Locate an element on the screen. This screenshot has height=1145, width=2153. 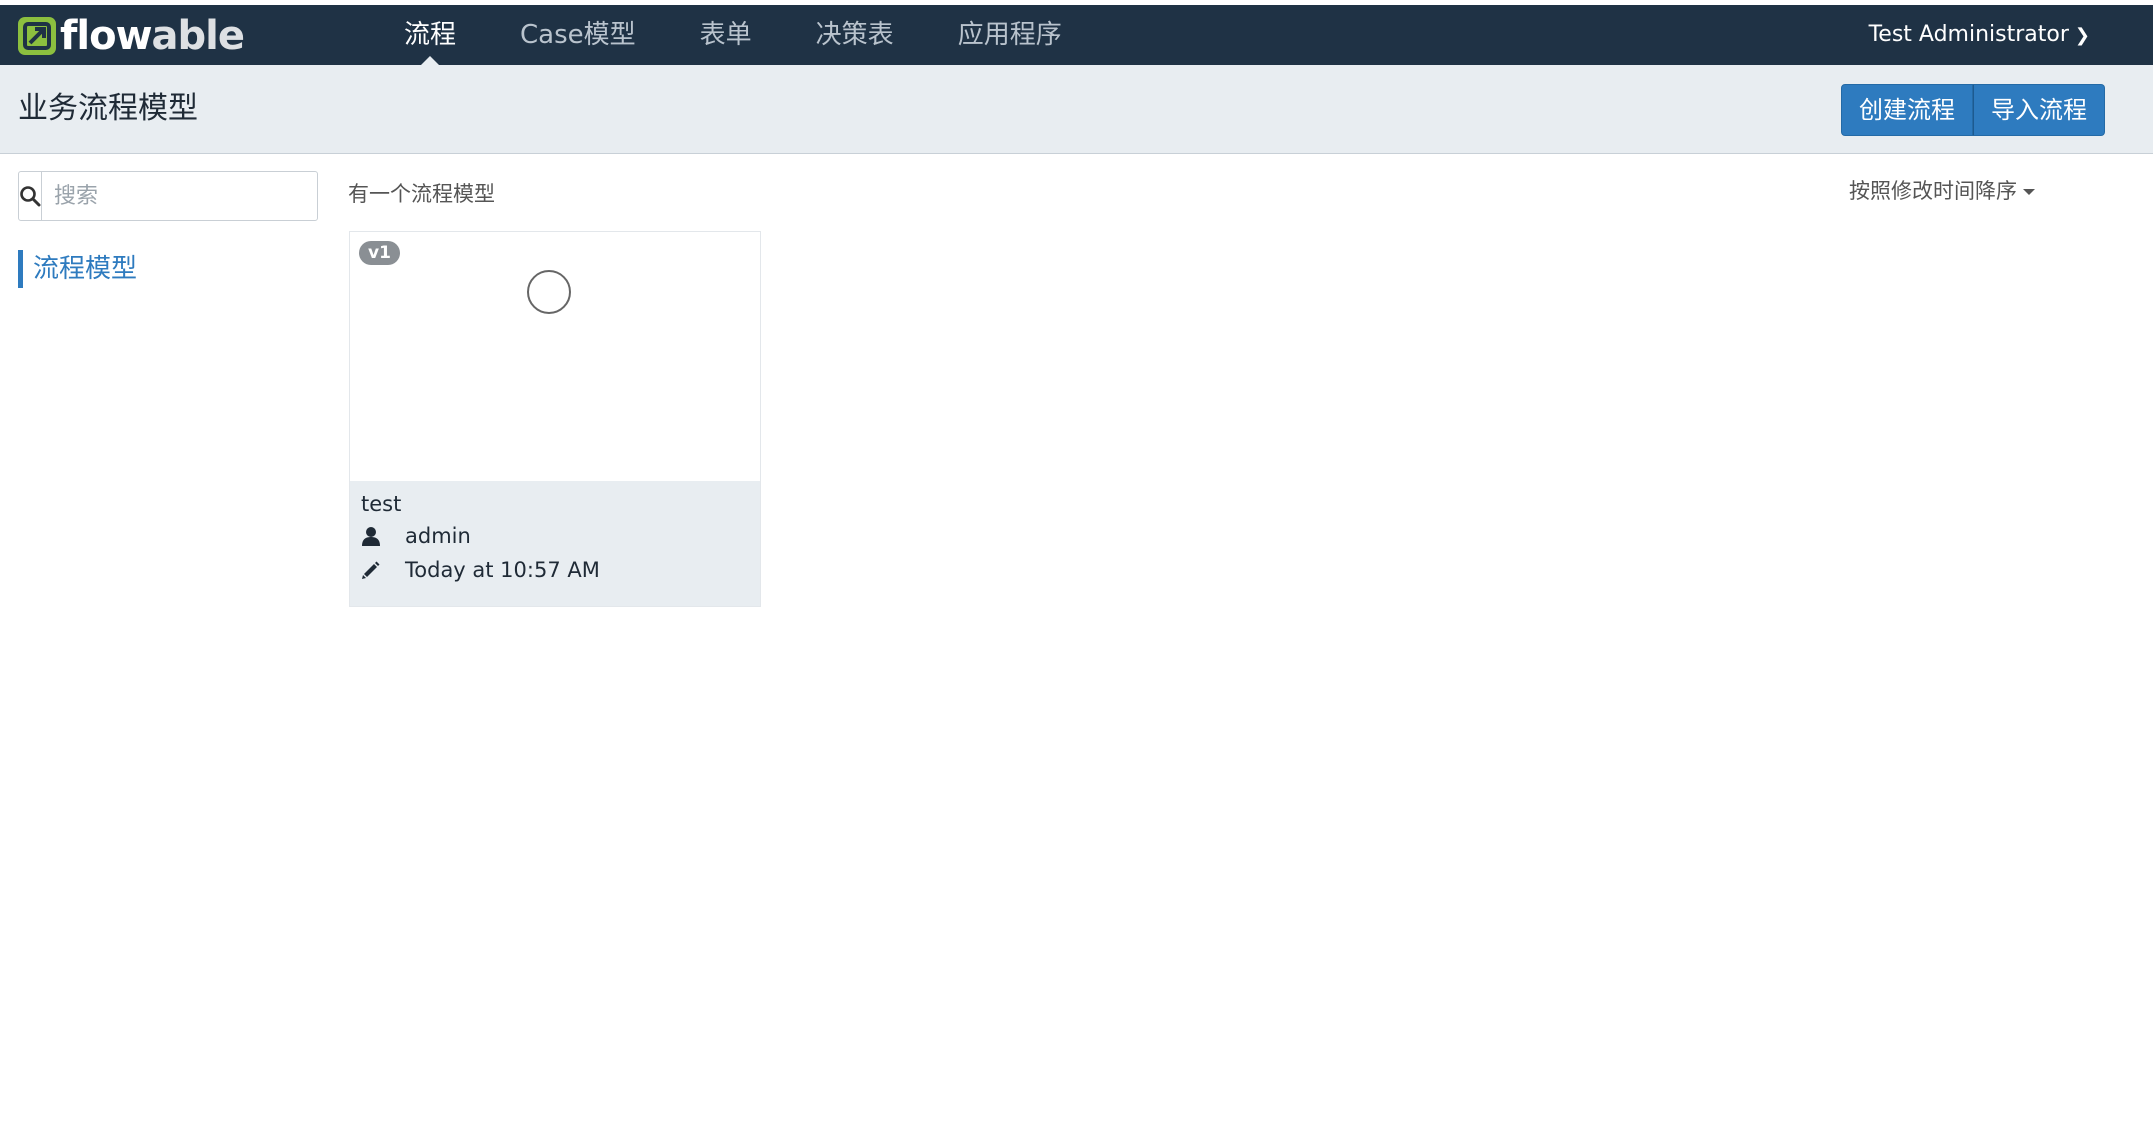
model-modified-time: Today at 10:57 AM is located at coordinates (502, 570).